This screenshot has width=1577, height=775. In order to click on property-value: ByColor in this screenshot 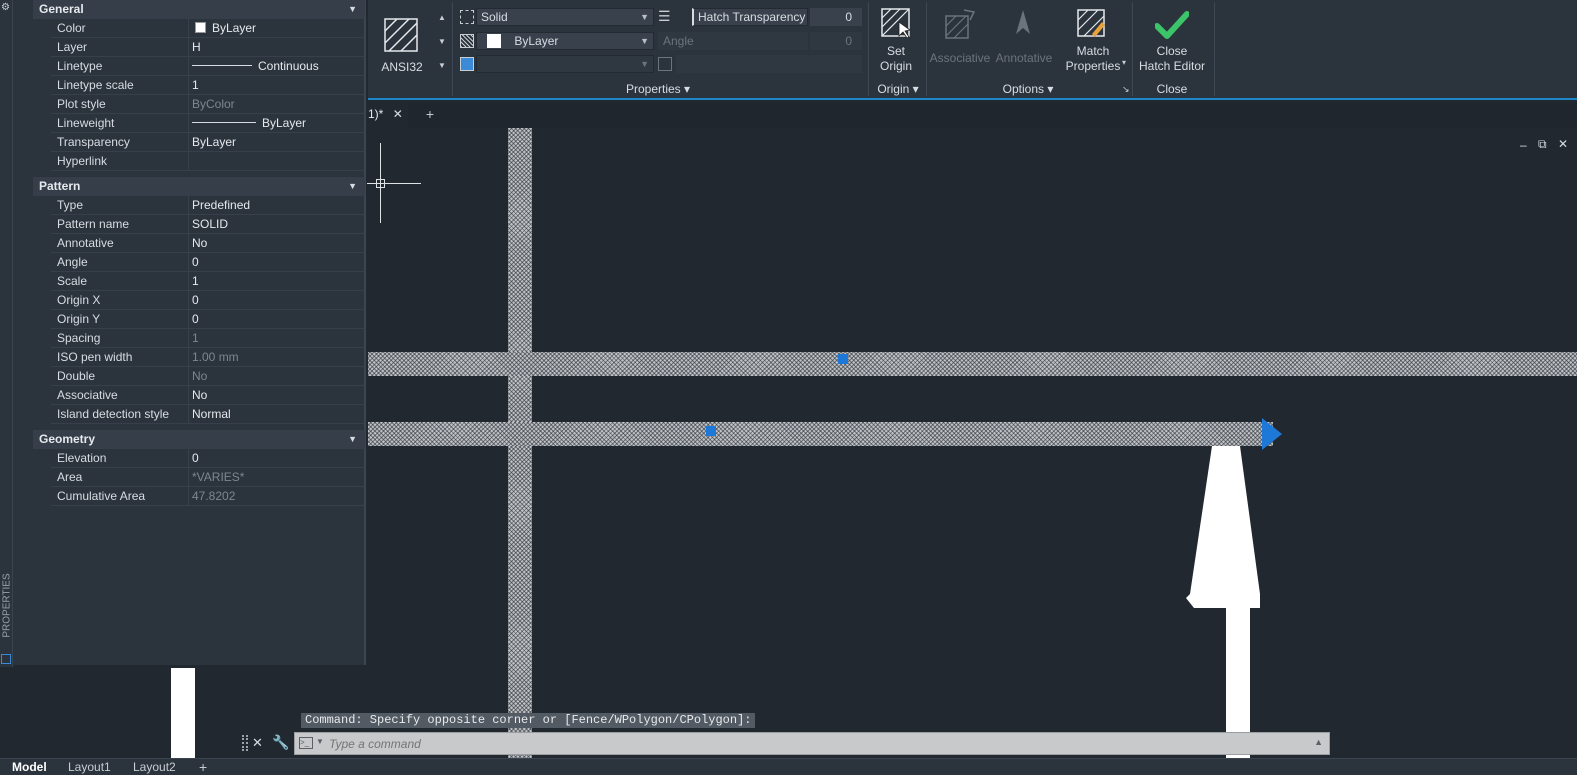, I will do `click(276, 104)`.